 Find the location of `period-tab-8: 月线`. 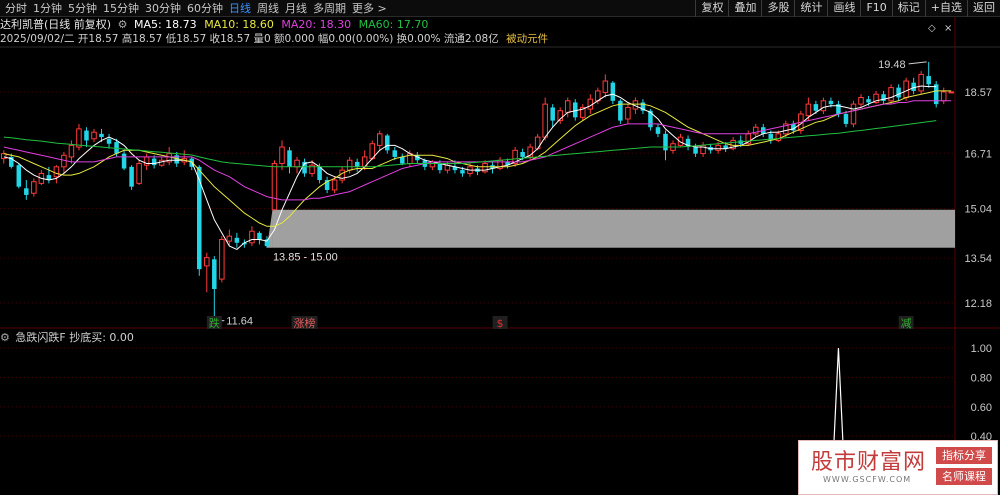

period-tab-8: 月线 is located at coordinates (296, 8).